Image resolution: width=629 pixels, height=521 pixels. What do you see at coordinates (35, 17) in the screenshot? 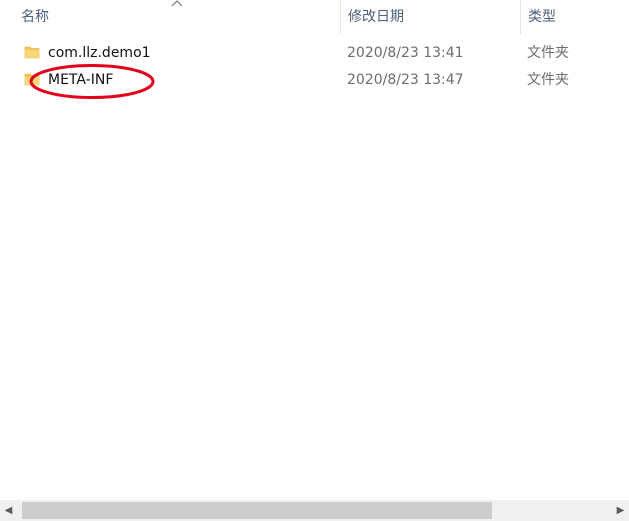
I see `column-header-name-label: 名称` at bounding box center [35, 17].